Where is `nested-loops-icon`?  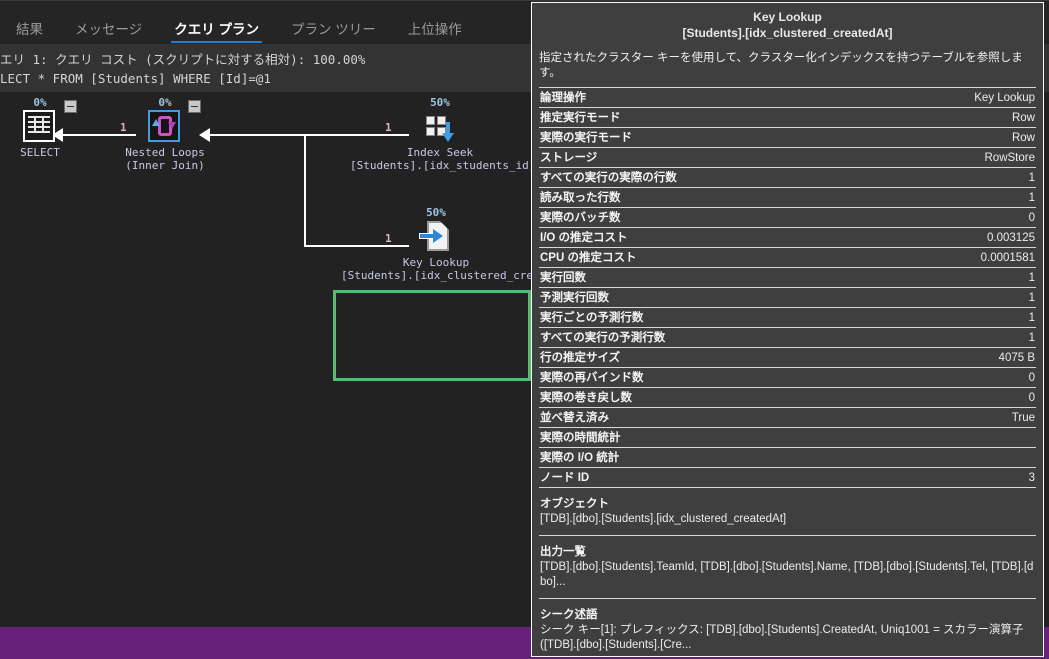 nested-loops-icon is located at coordinates (165, 127).